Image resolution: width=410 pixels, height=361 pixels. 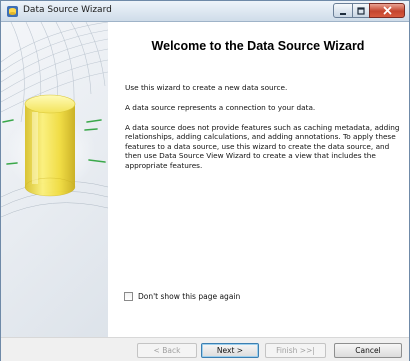 I want to click on close-button, so click(x=387, y=10).